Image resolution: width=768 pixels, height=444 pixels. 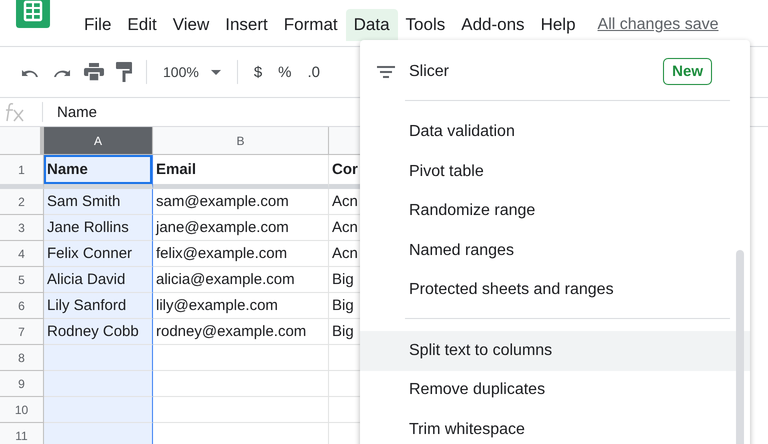 I want to click on menu-item: Data, so click(x=372, y=25).